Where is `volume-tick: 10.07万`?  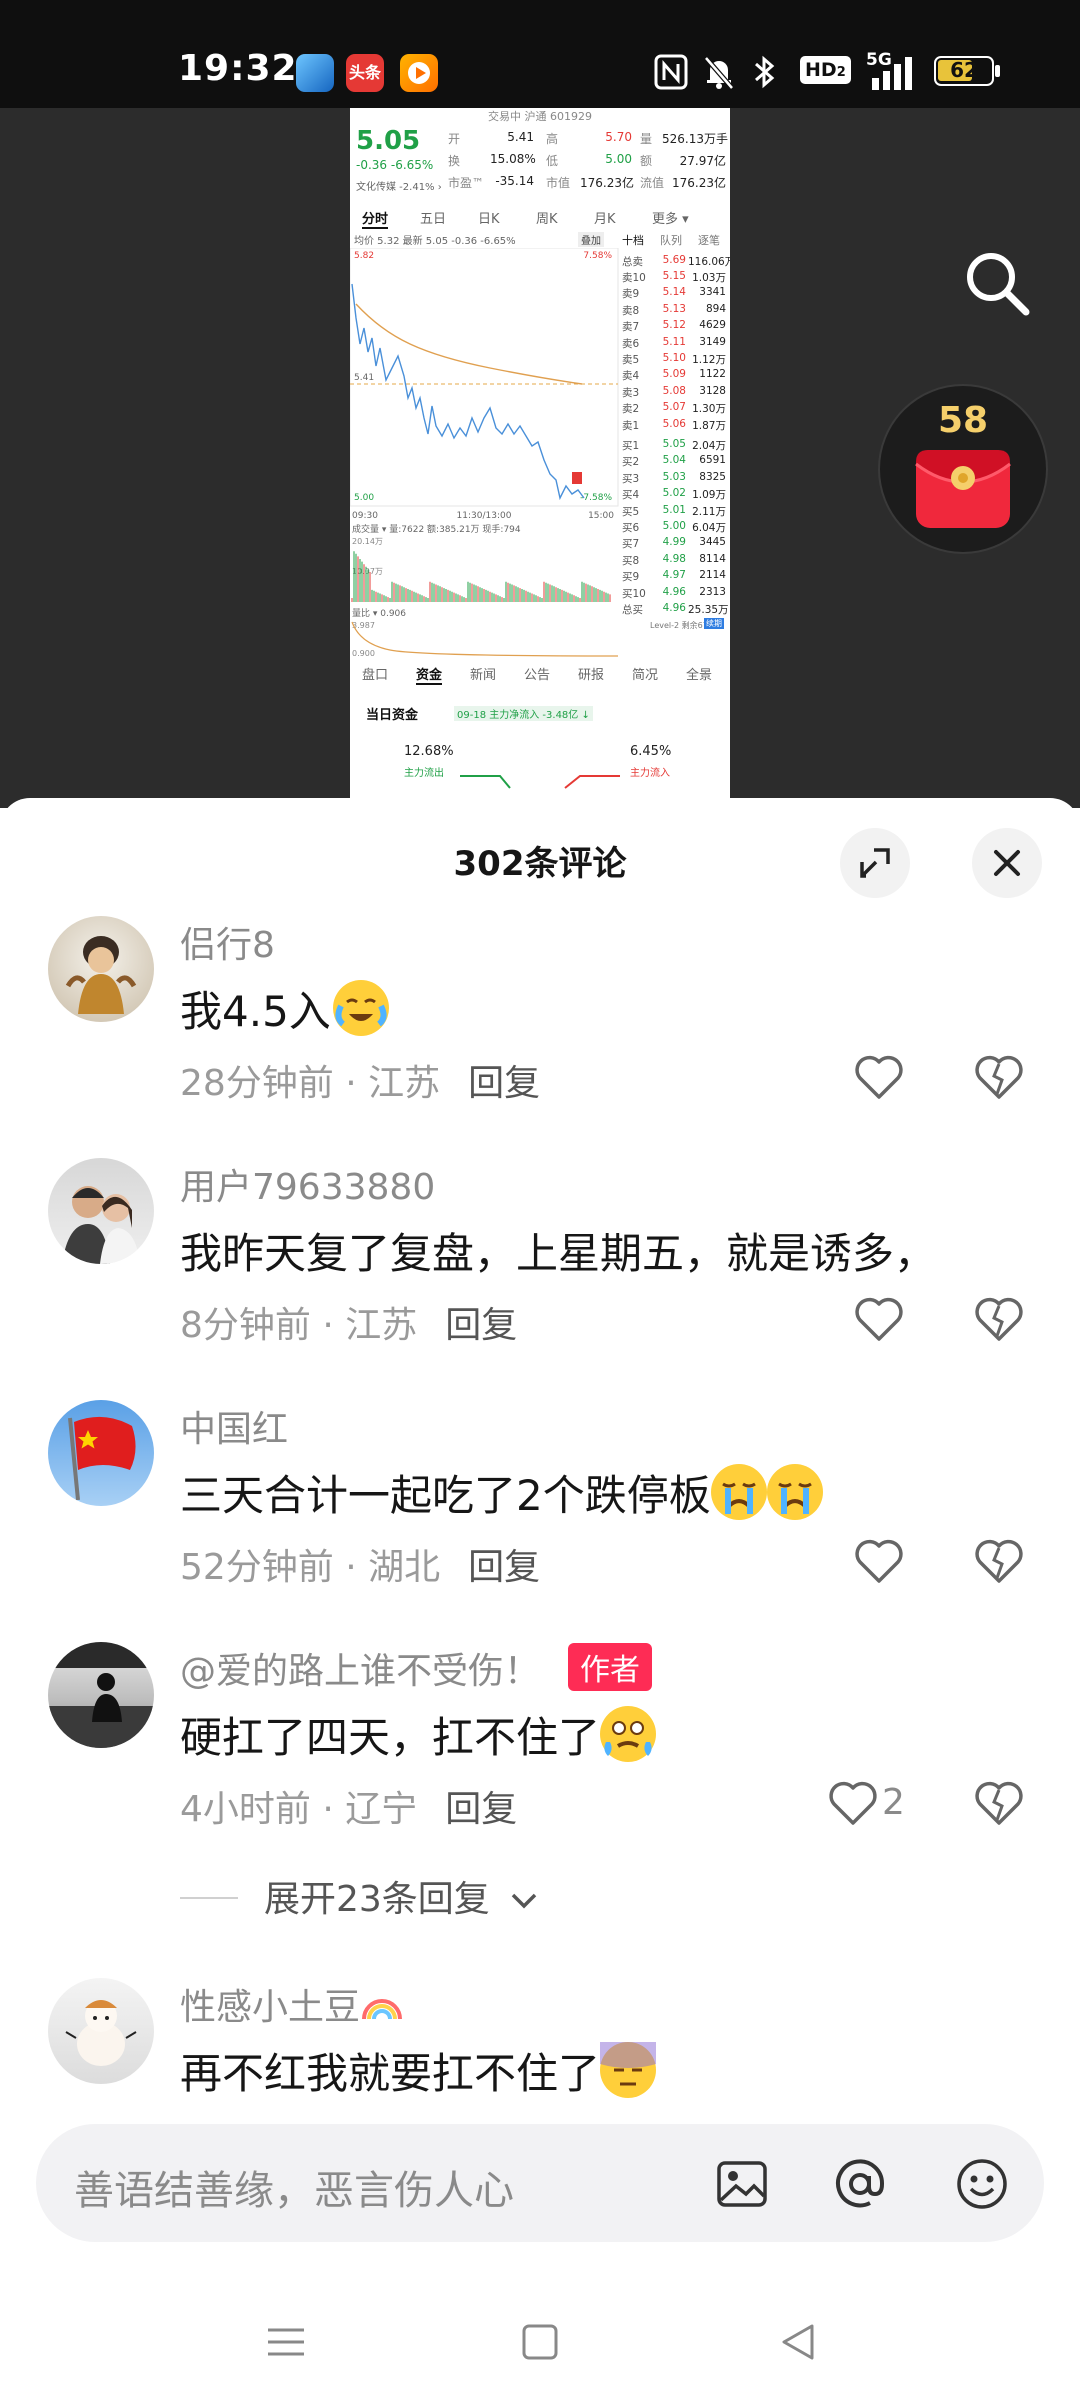
volume-tick: 10.07万 is located at coordinates (367, 571).